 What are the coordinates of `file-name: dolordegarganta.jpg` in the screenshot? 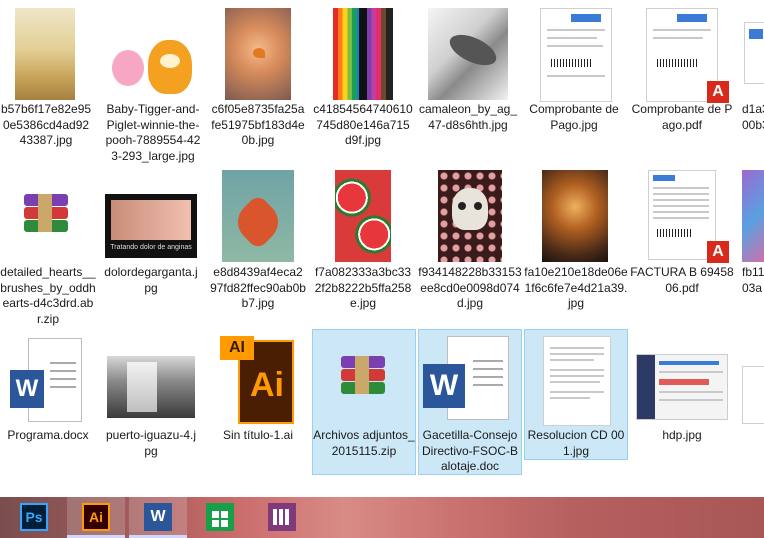 It's located at (151, 280).